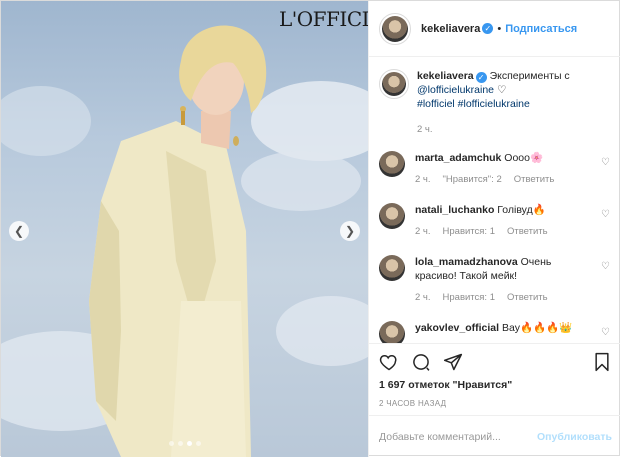  I want to click on comment-username: lola_mamadzhanova, so click(466, 262).